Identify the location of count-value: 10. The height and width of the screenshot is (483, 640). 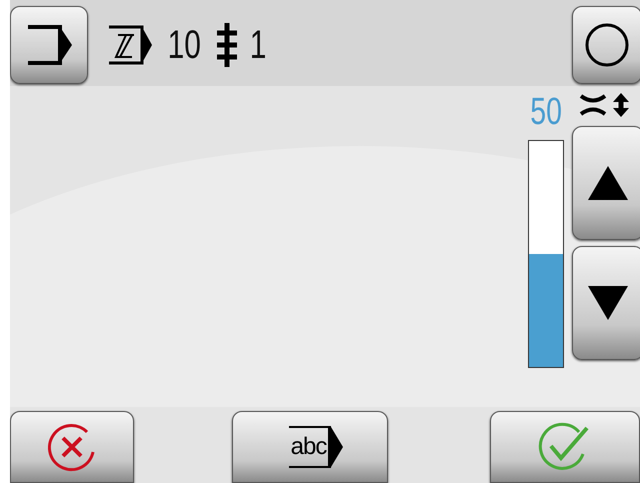
(184, 45).